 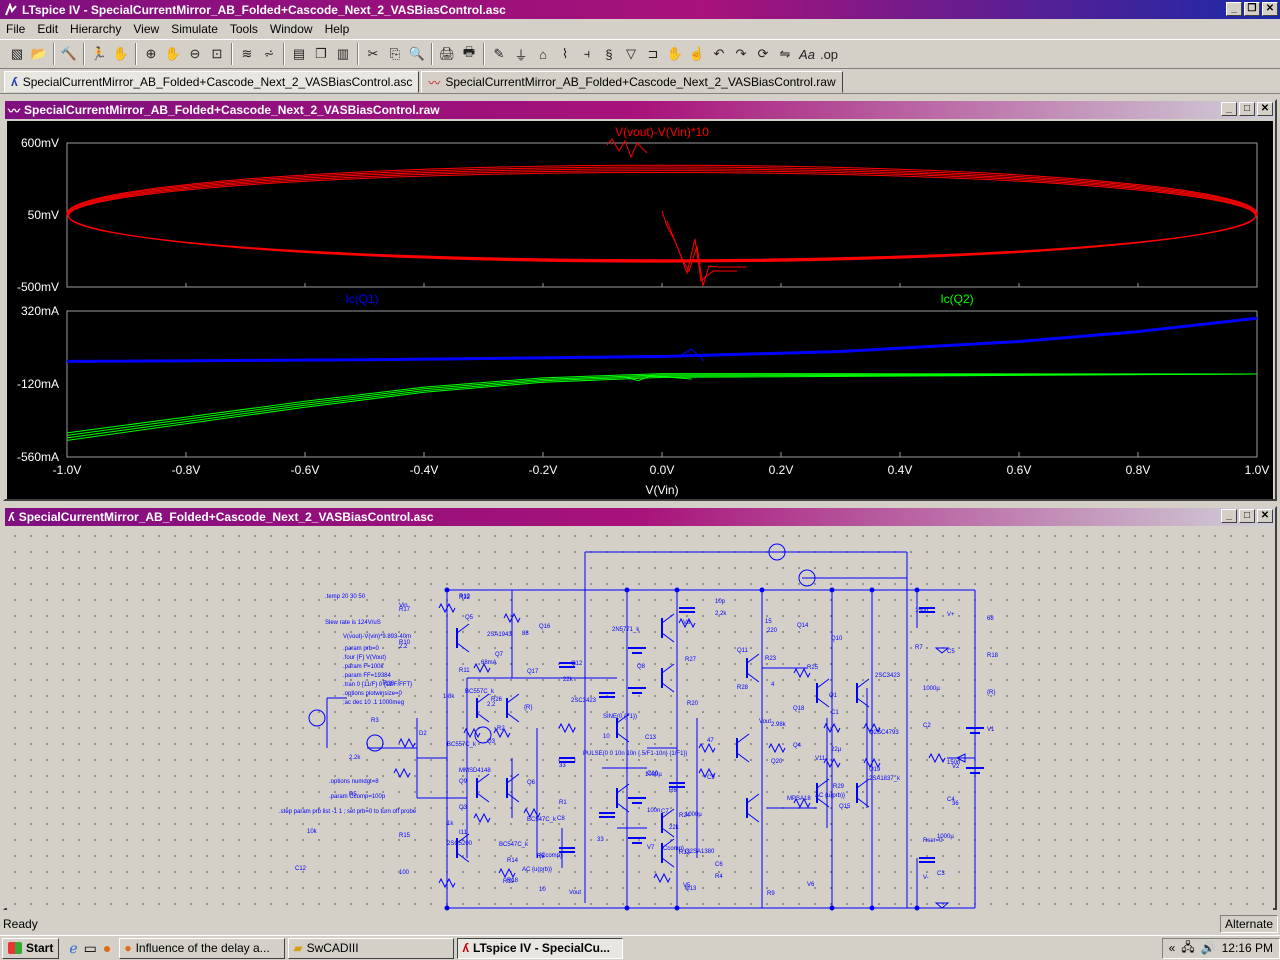 What do you see at coordinates (543, 54) in the screenshot?
I see `label-net-icon: ⌂` at bounding box center [543, 54].